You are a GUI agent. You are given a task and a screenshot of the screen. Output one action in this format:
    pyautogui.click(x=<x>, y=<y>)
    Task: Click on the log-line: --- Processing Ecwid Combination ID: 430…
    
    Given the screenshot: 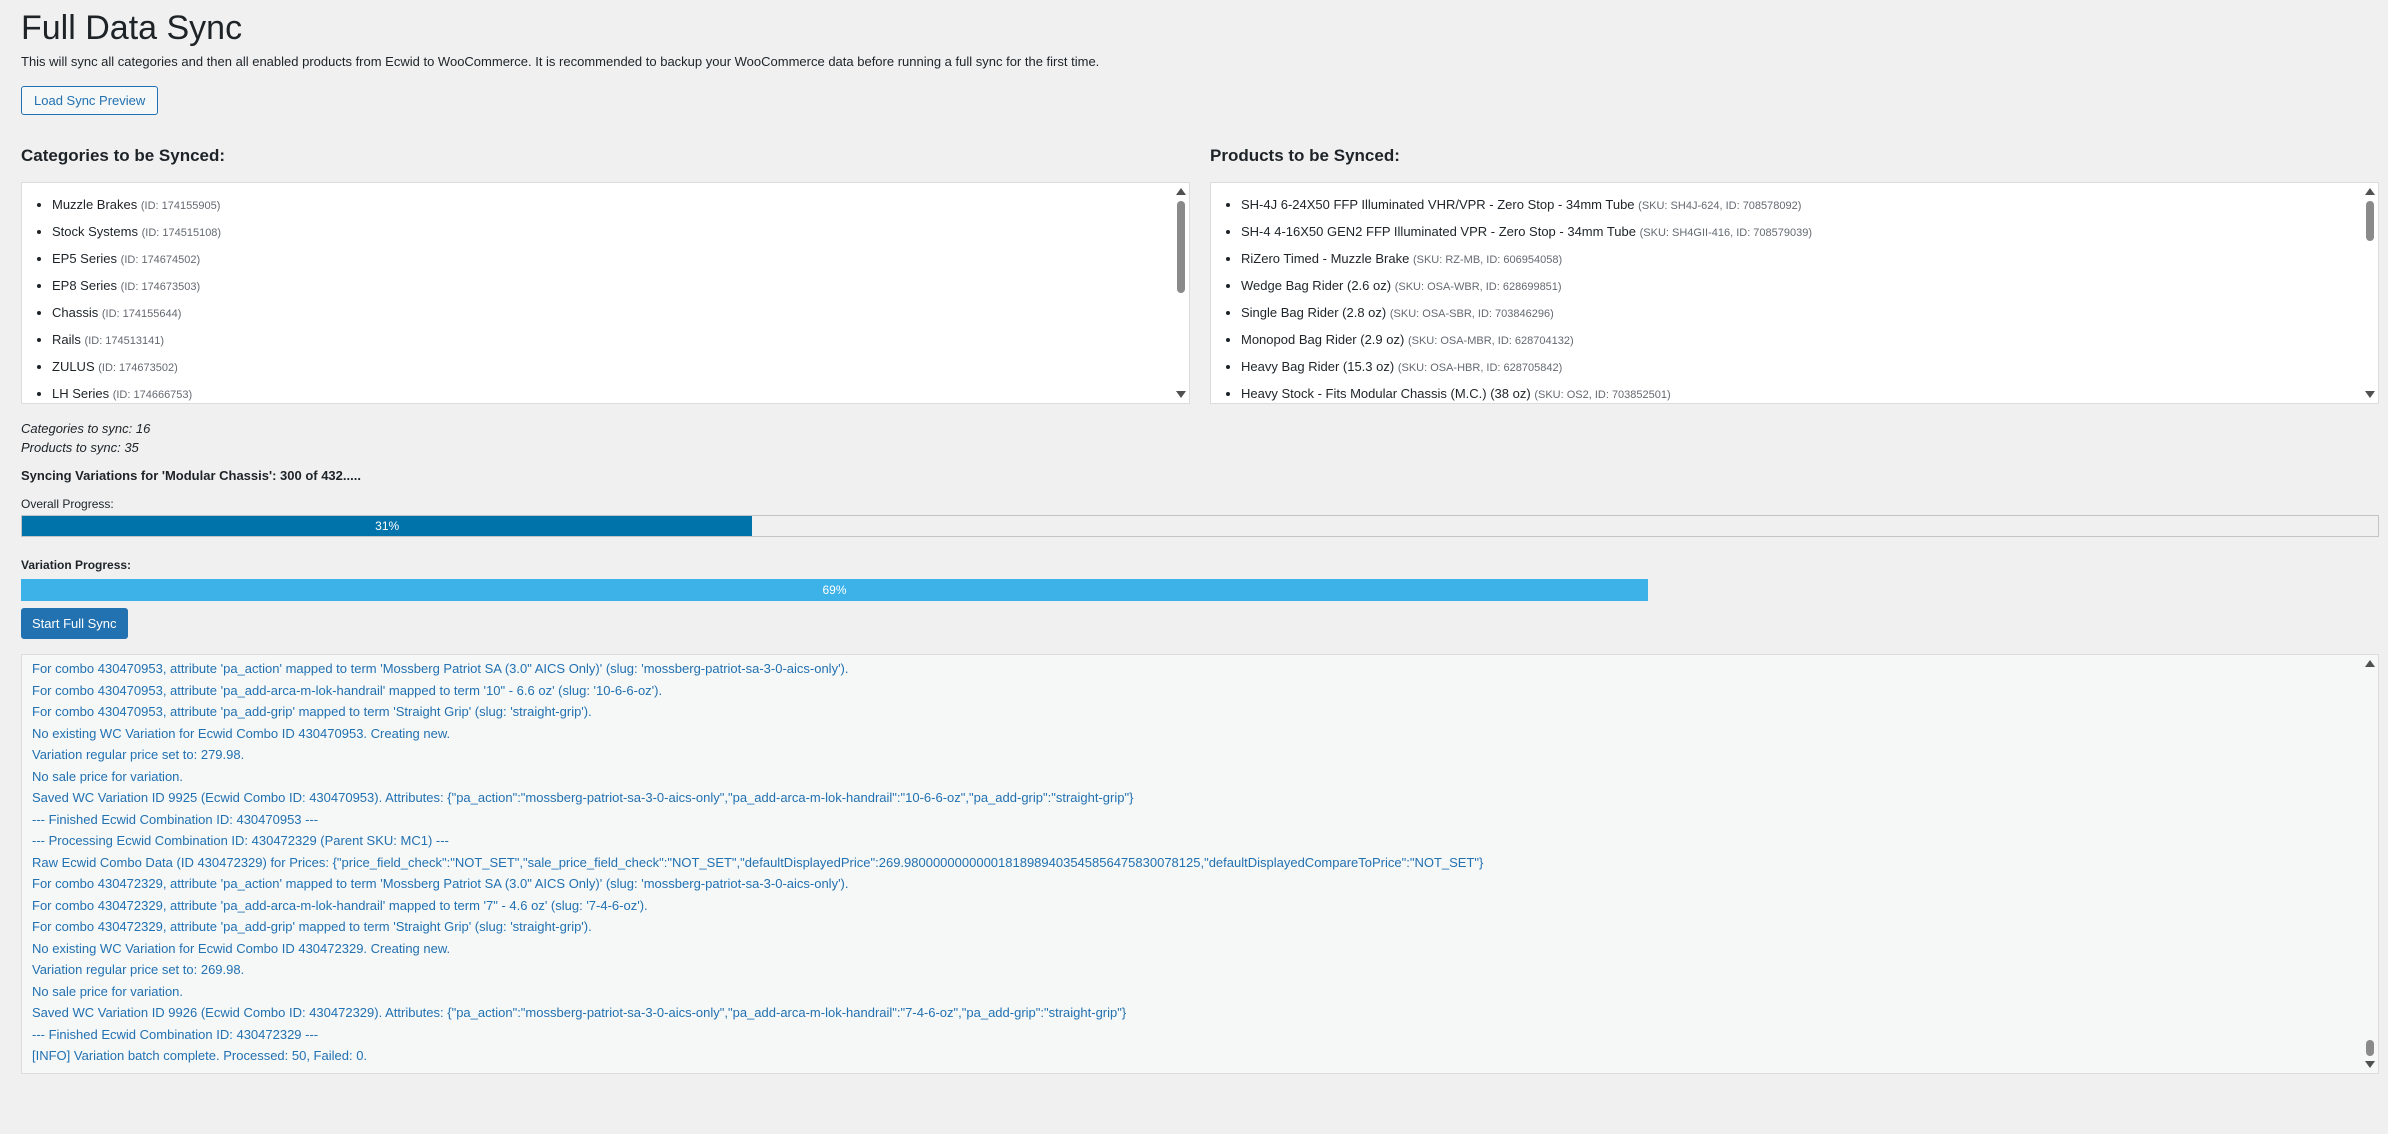 What is the action you would take?
    pyautogui.click(x=240, y=840)
    